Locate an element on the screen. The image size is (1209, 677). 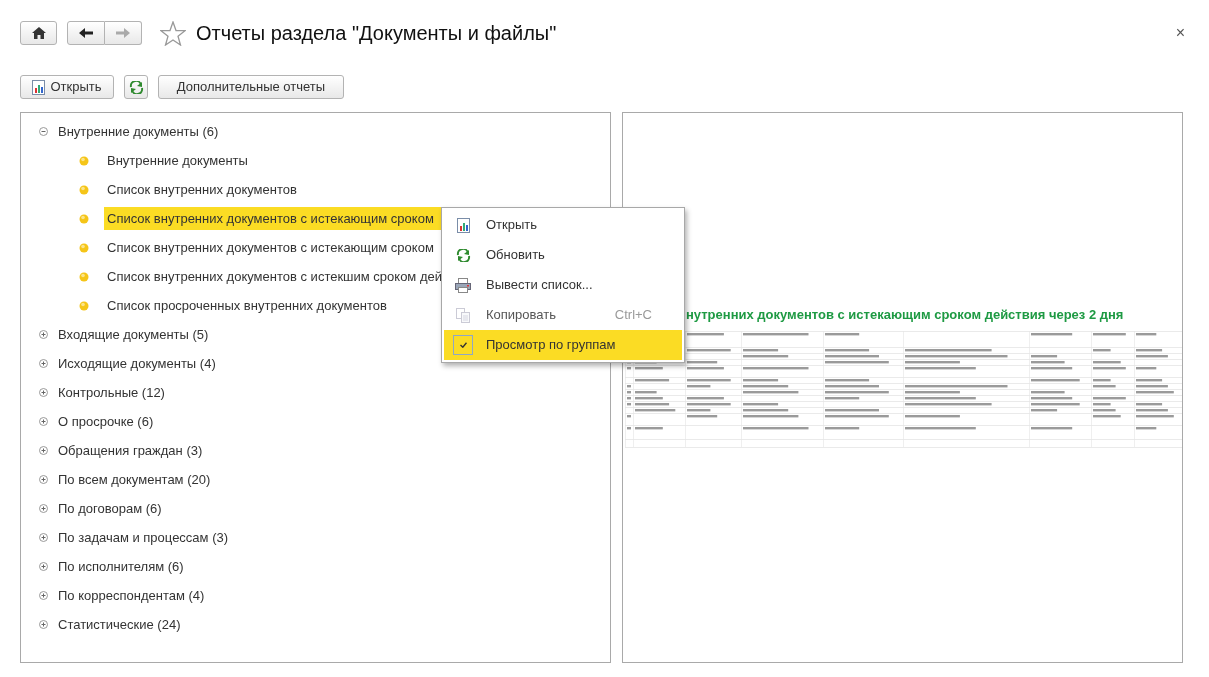
menu-item: Обновить is located at coordinates (563, 255).